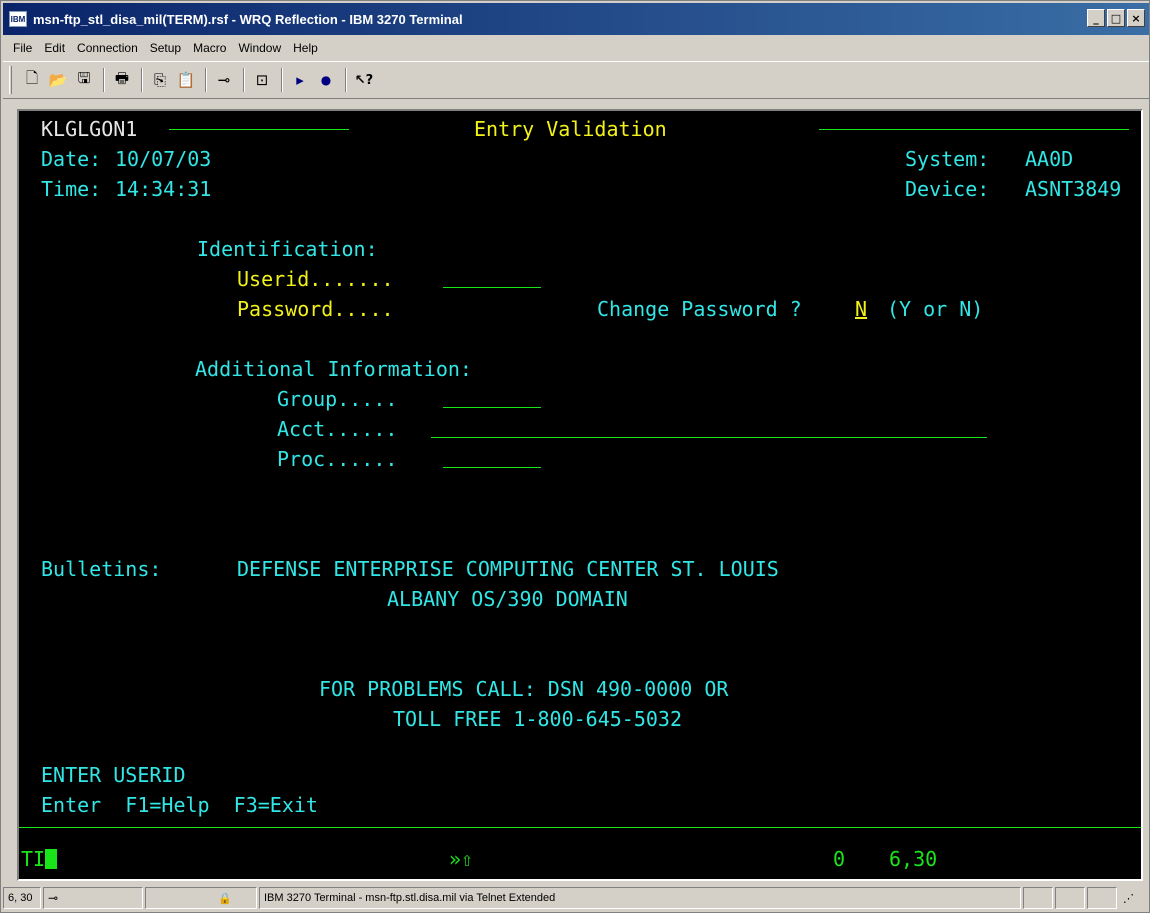  I want to click on system-label: System:, so click(947, 159).